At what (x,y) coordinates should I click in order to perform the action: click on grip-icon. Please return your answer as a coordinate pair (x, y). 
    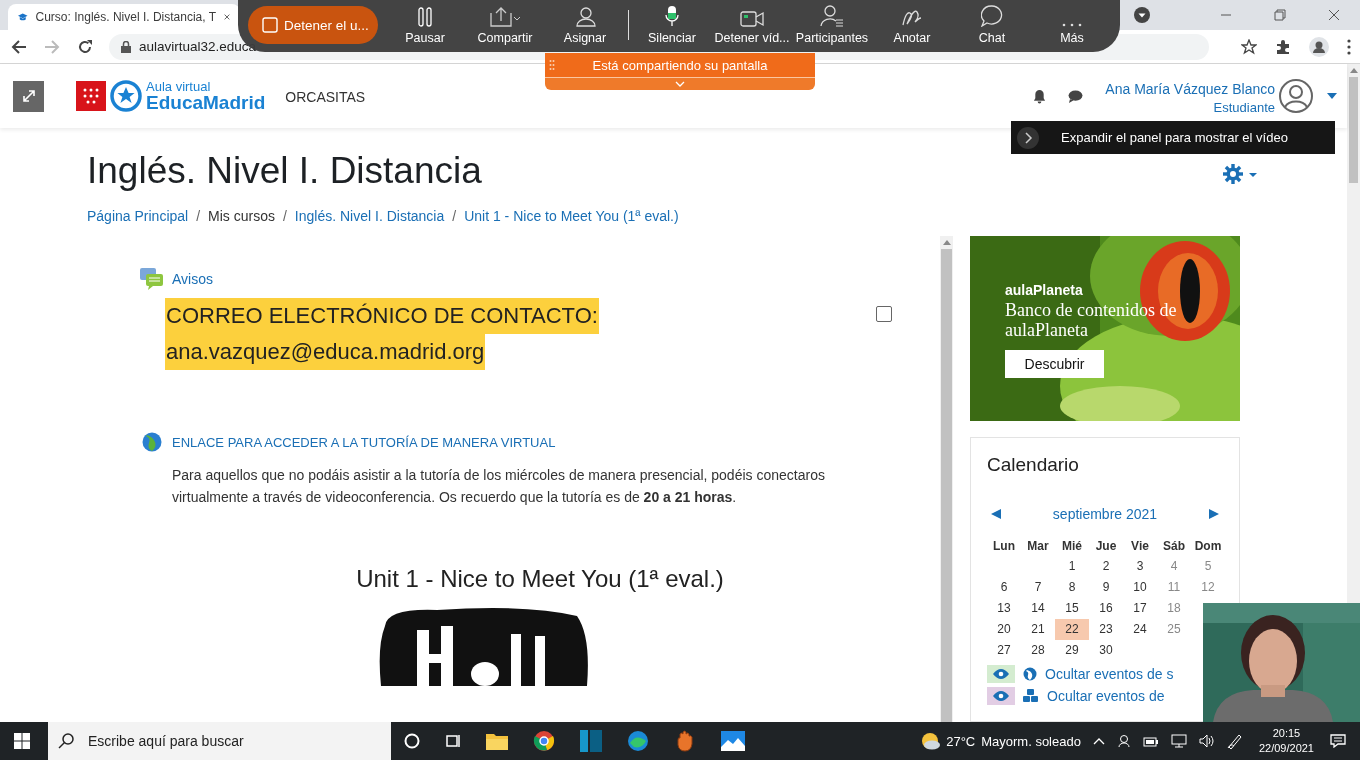
    Looking at the image, I should click on (552, 65).